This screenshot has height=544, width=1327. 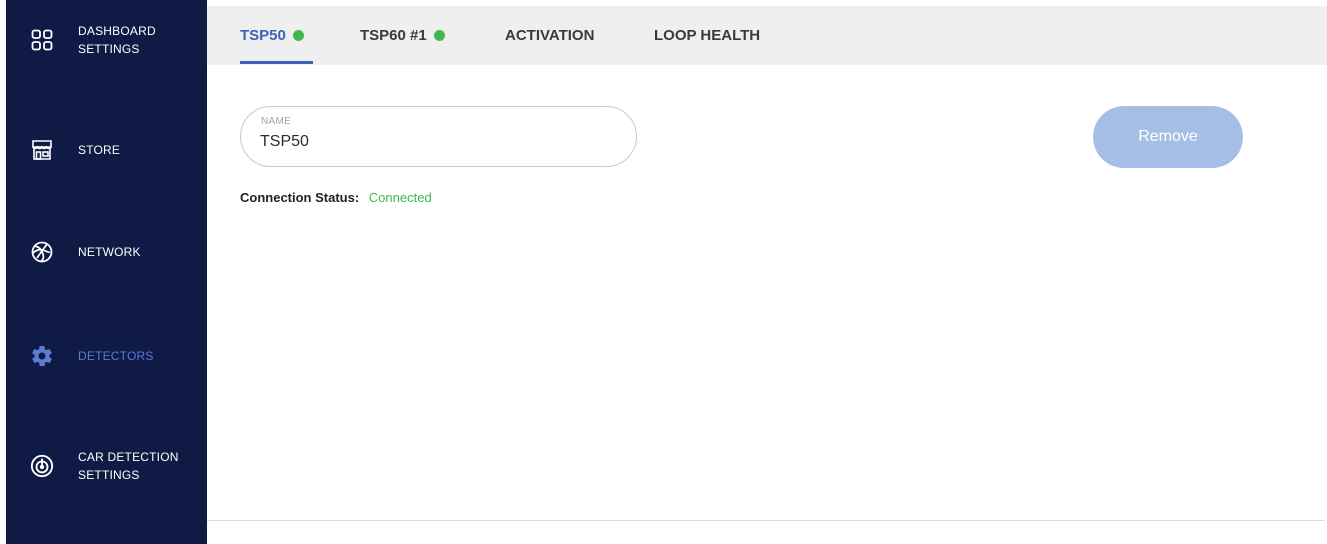 I want to click on active-tab-indicator, so click(x=276, y=62).